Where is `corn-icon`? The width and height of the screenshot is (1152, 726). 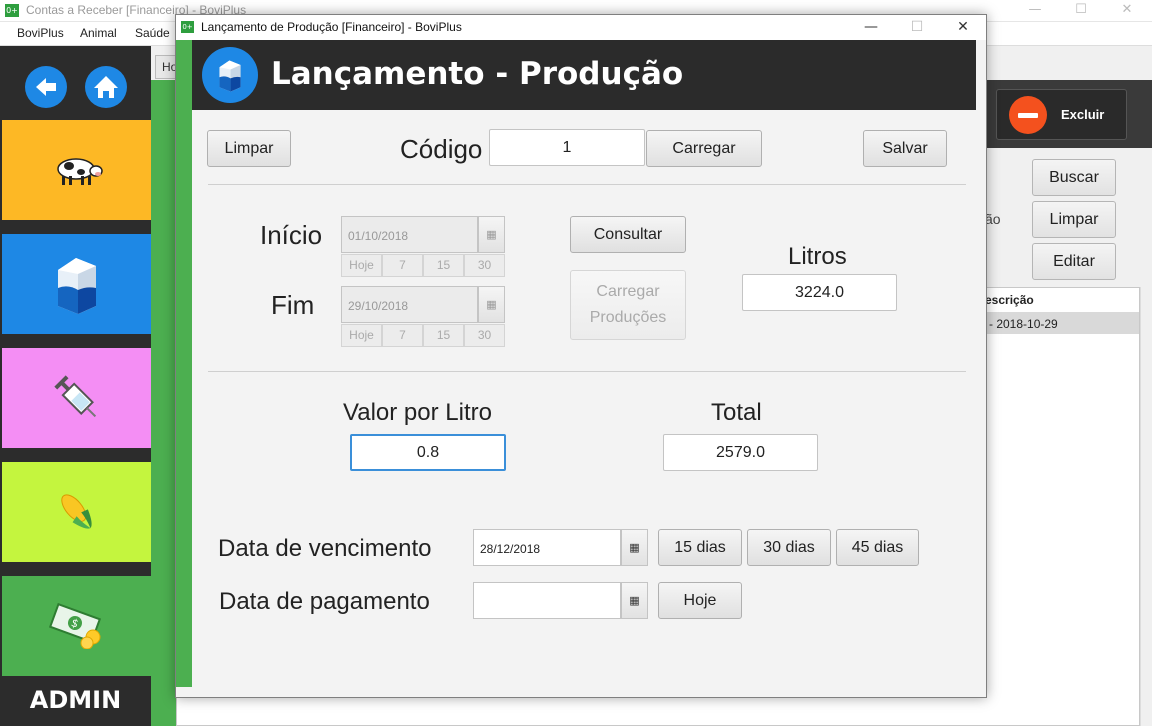 corn-icon is located at coordinates (76, 511).